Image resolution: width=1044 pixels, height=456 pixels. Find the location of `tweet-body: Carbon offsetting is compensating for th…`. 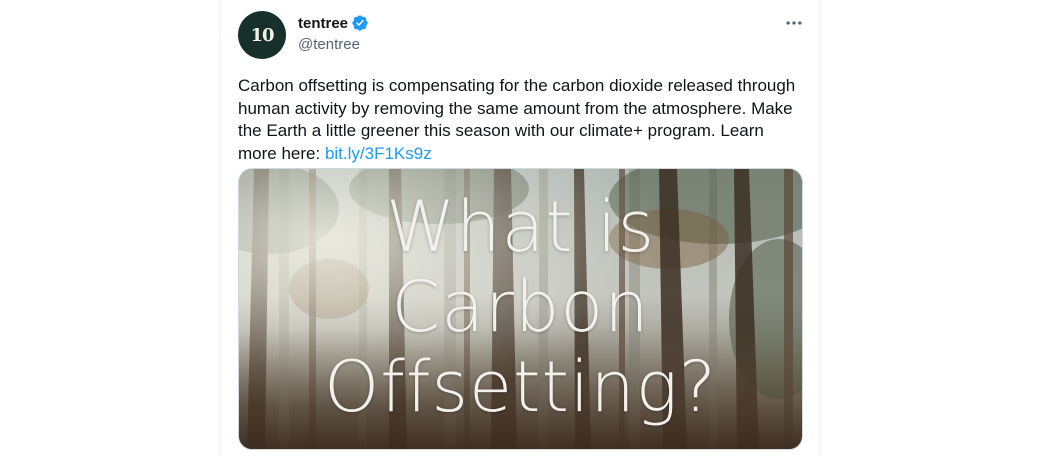

tweet-body: Carbon offsetting is compensating for th… is located at coordinates (517, 119).